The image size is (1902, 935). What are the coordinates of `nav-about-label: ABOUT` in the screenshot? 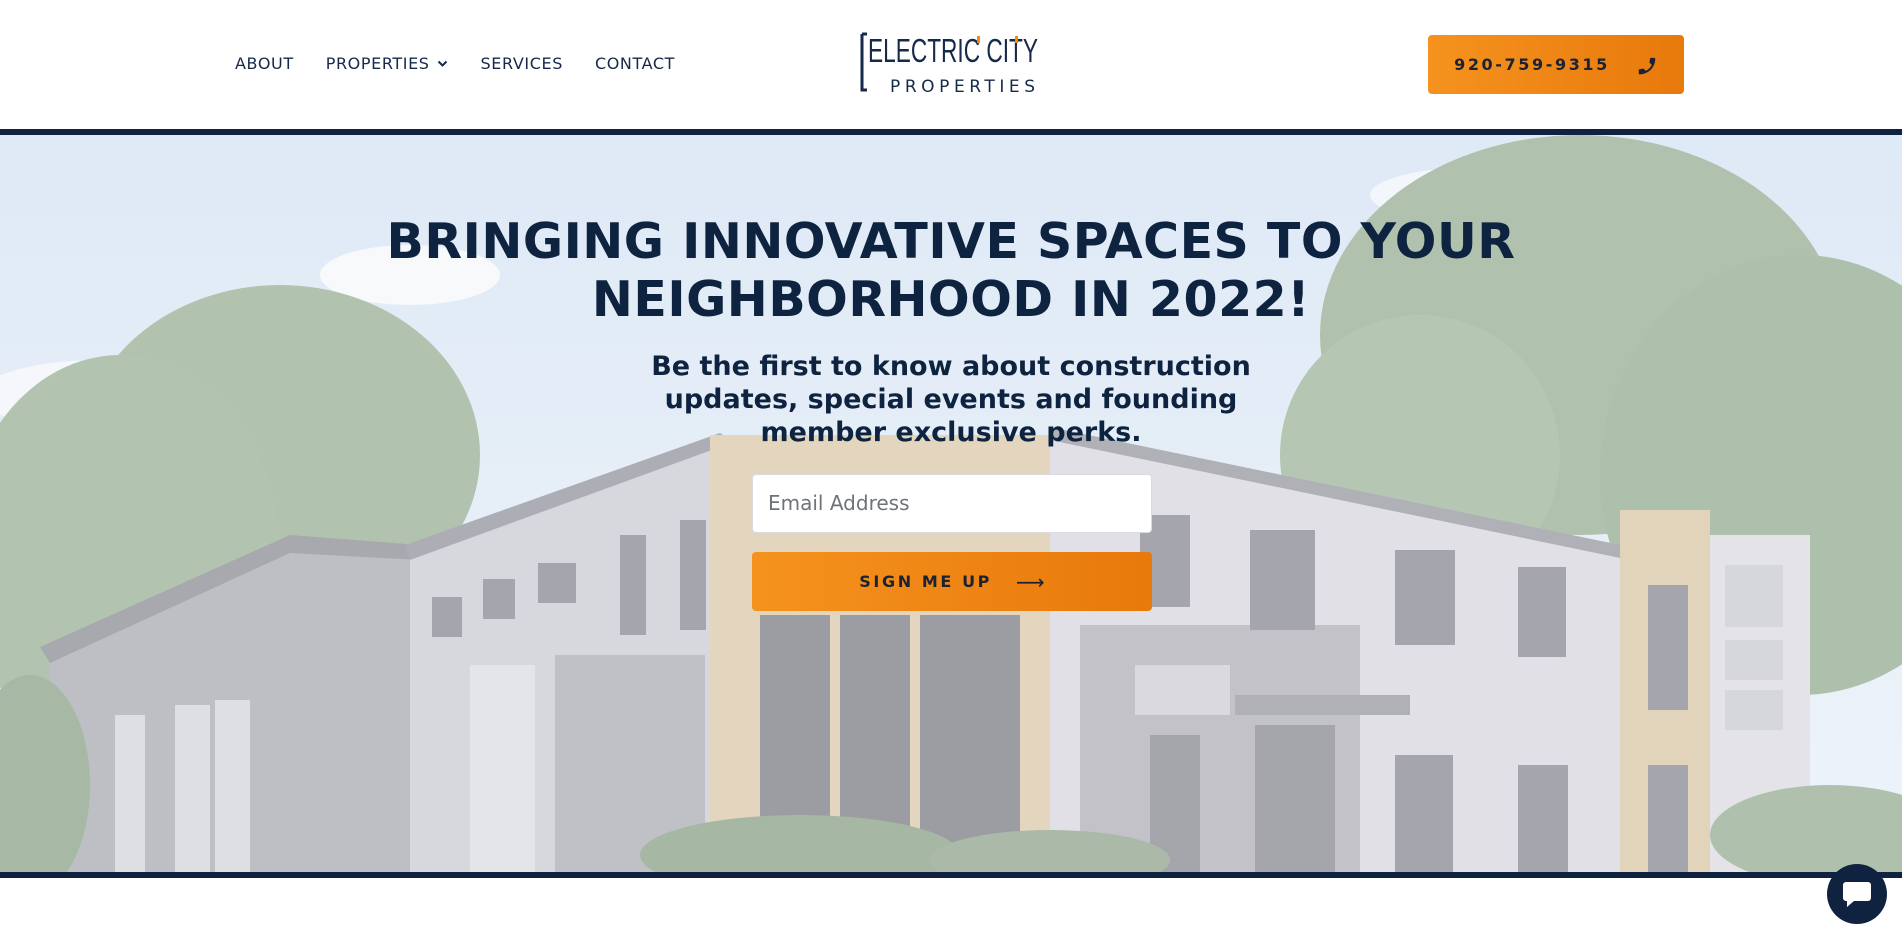 It's located at (264, 63).